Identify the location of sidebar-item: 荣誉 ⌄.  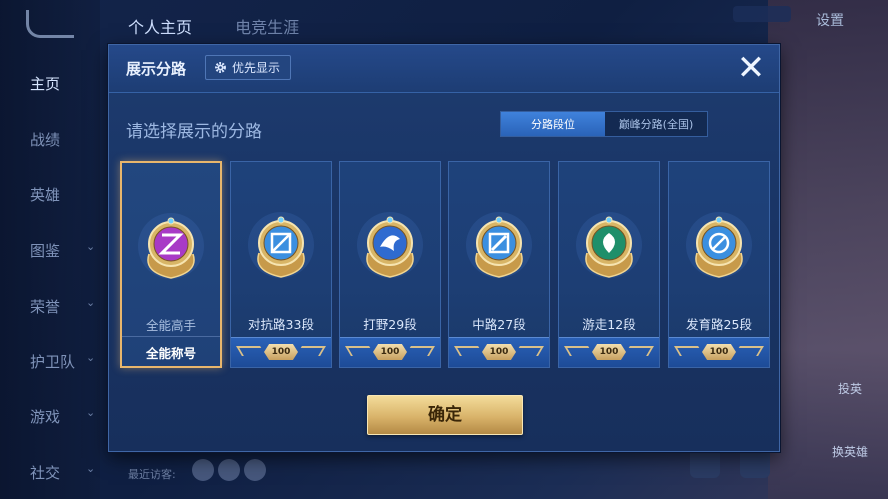
(65, 306).